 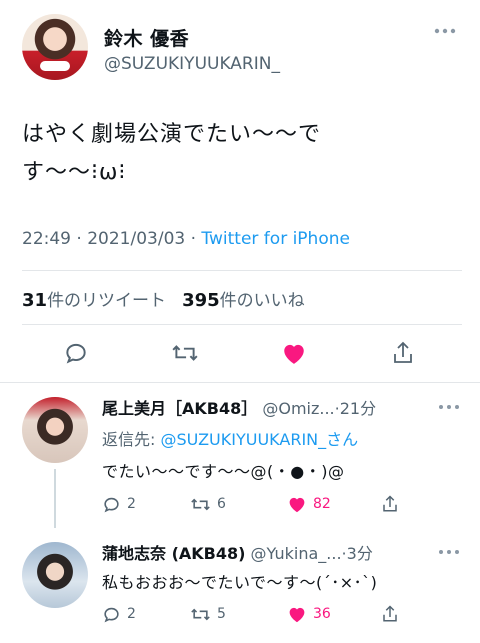 What do you see at coordinates (129, 439) in the screenshot?
I see `replying-to-label: 返信先:` at bounding box center [129, 439].